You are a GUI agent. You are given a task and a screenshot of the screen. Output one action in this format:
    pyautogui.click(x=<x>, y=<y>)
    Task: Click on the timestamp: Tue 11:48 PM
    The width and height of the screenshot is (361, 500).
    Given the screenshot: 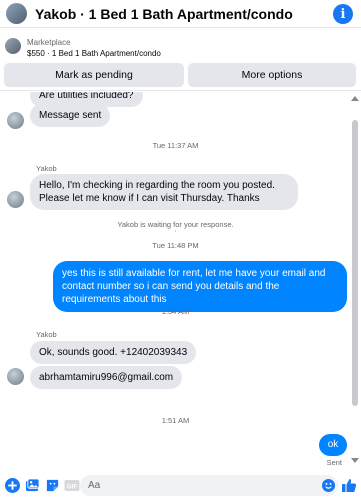 What is the action you would take?
    pyautogui.click(x=175, y=245)
    